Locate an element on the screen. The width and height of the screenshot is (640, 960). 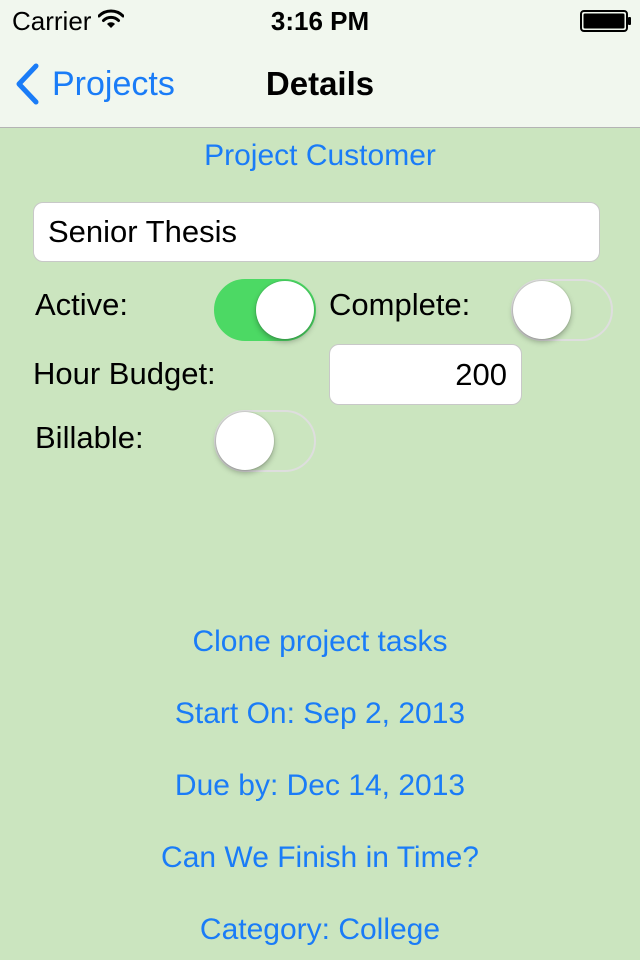
billable-label: Billable: is located at coordinates (89, 437).